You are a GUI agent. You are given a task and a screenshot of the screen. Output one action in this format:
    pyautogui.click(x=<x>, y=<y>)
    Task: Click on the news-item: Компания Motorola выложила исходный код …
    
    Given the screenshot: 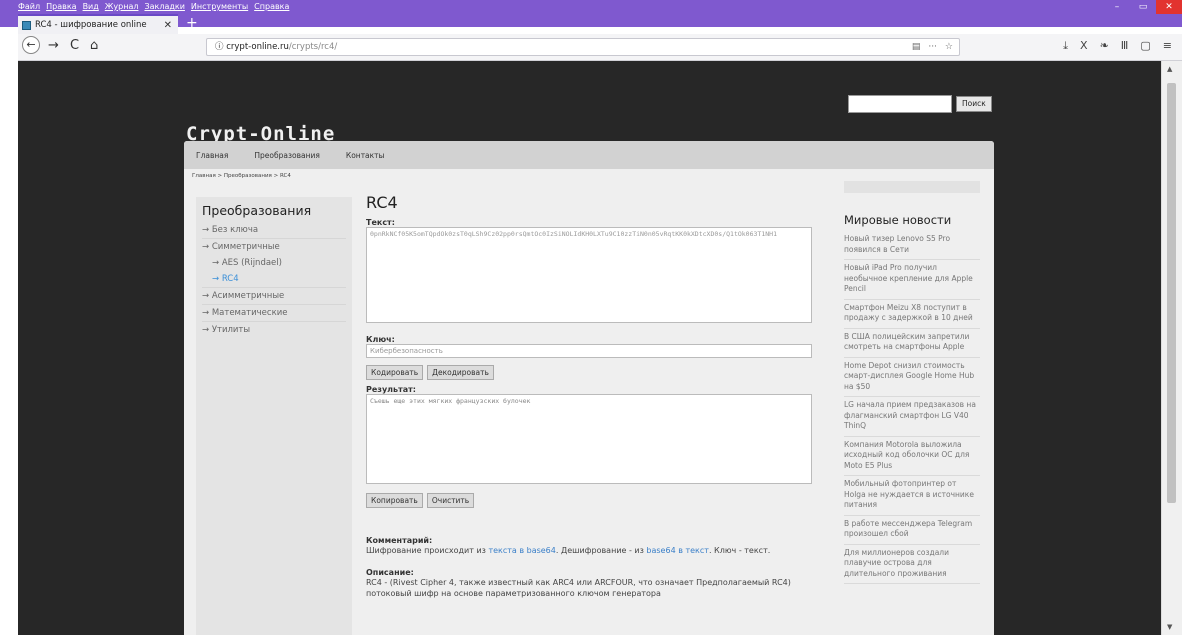 What is the action you would take?
    pyautogui.click(x=912, y=456)
    